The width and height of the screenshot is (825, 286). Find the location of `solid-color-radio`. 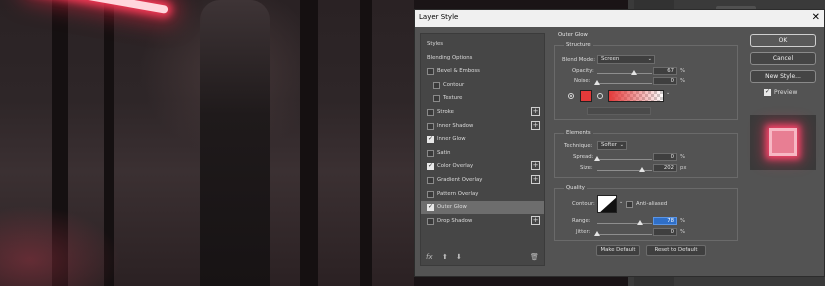

solid-color-radio is located at coordinates (571, 96).